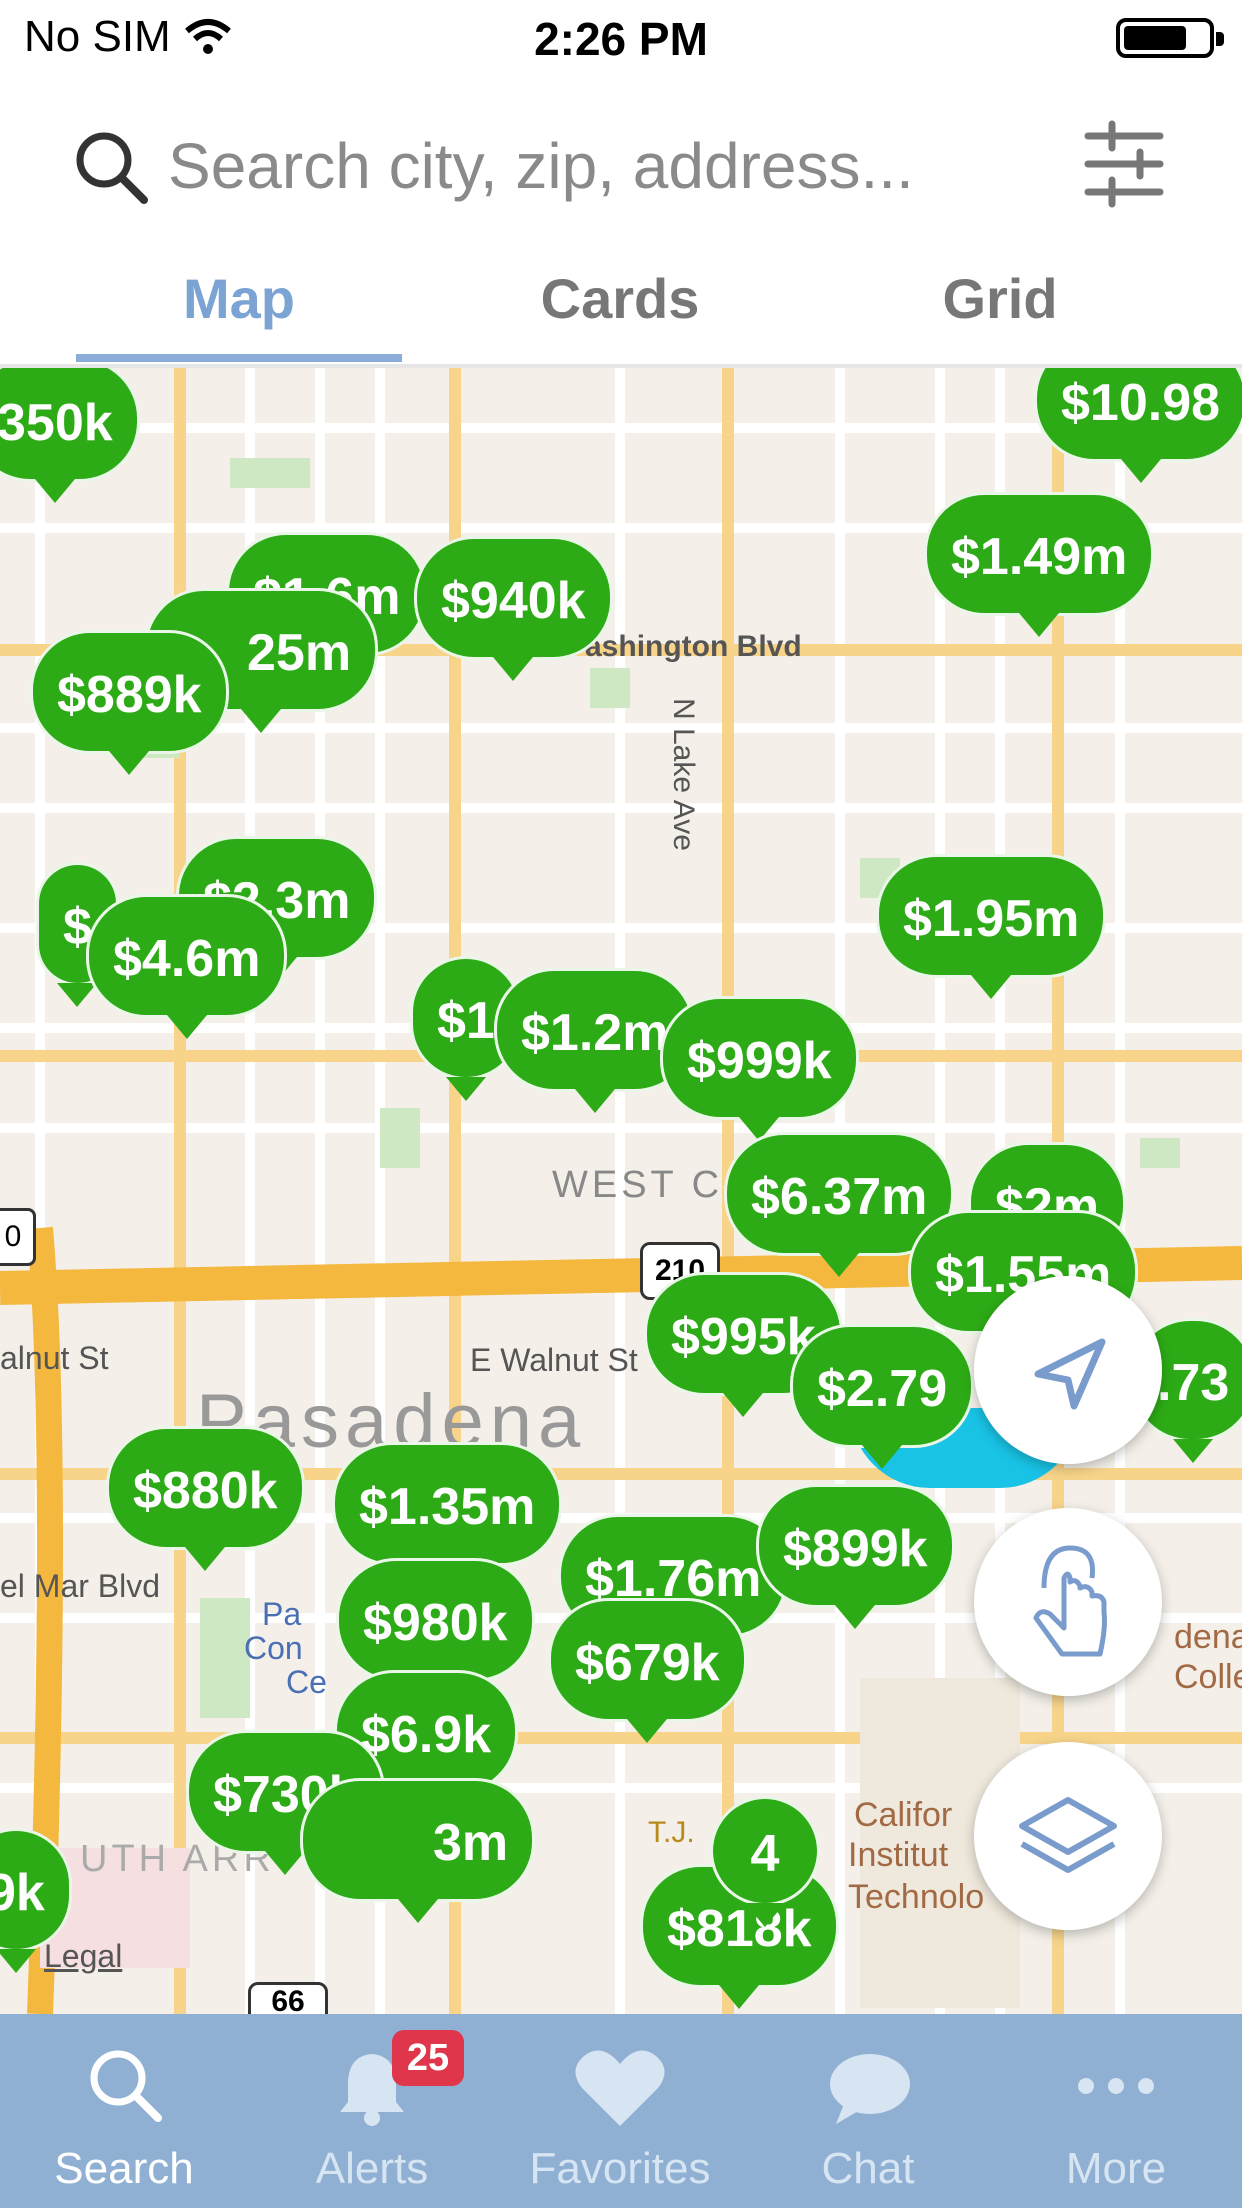 The width and height of the screenshot is (1242, 2208). Describe the element at coordinates (1000, 298) in the screenshot. I see `tab-grid: Grid` at that location.